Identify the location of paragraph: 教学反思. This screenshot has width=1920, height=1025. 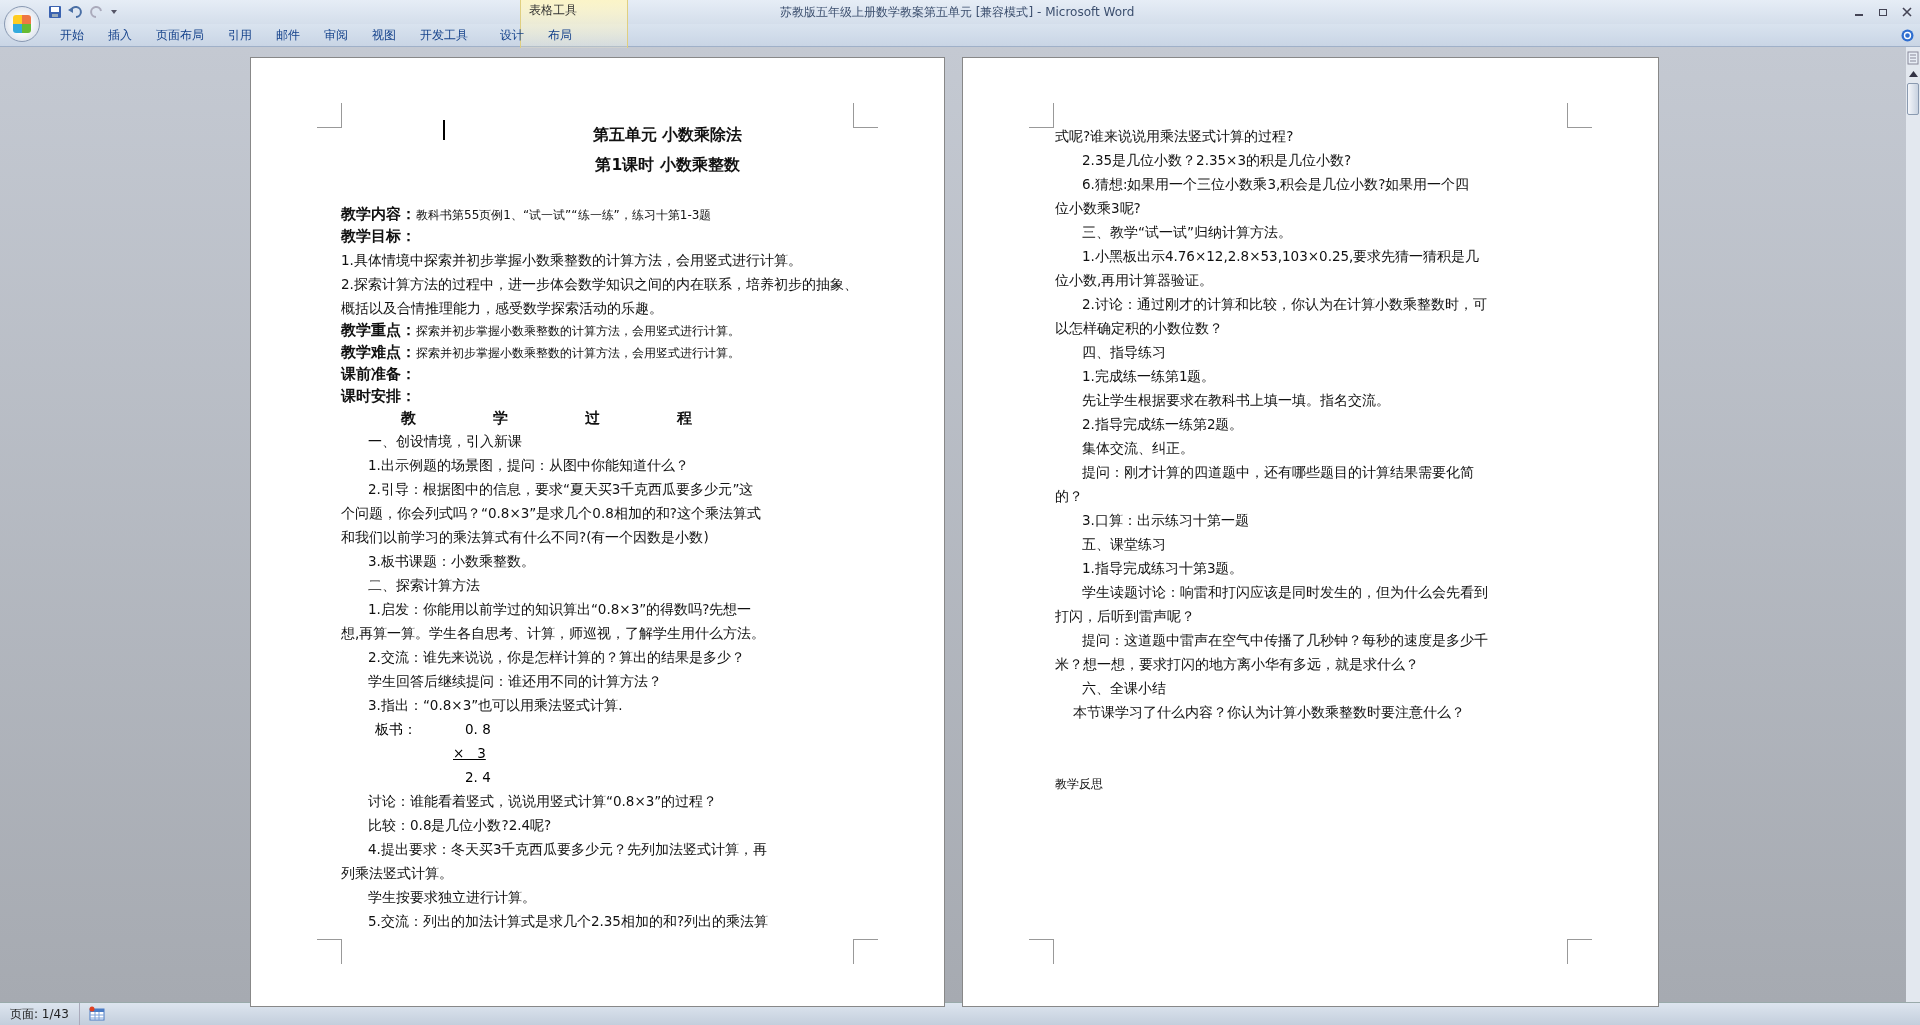
(1079, 784).